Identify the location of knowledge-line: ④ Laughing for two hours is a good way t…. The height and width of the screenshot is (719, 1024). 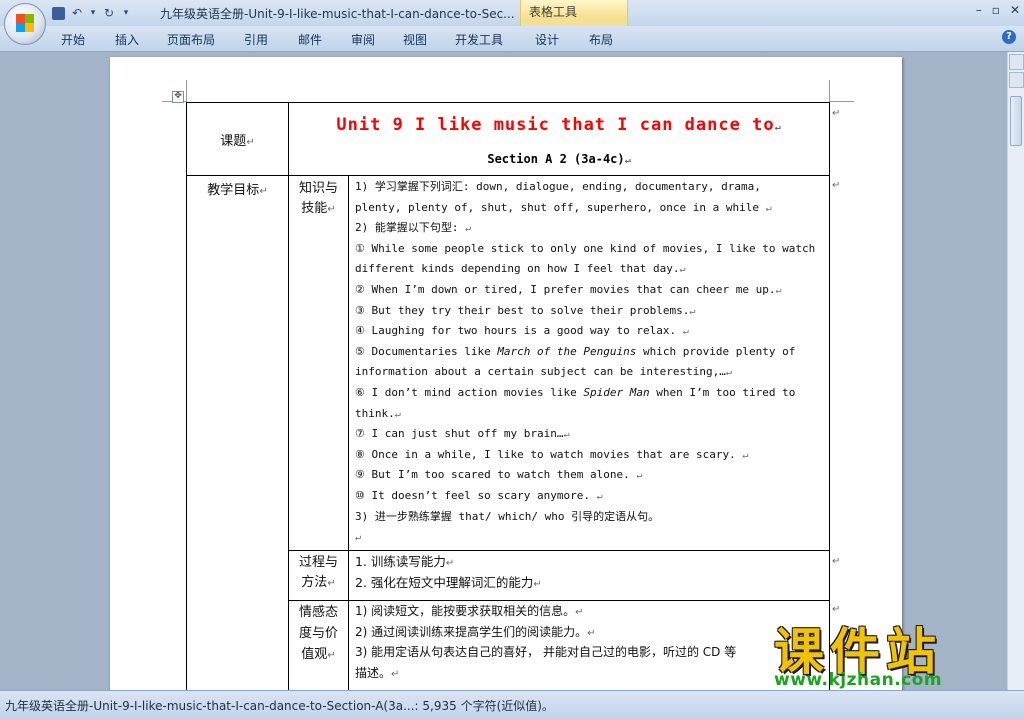
(522, 331).